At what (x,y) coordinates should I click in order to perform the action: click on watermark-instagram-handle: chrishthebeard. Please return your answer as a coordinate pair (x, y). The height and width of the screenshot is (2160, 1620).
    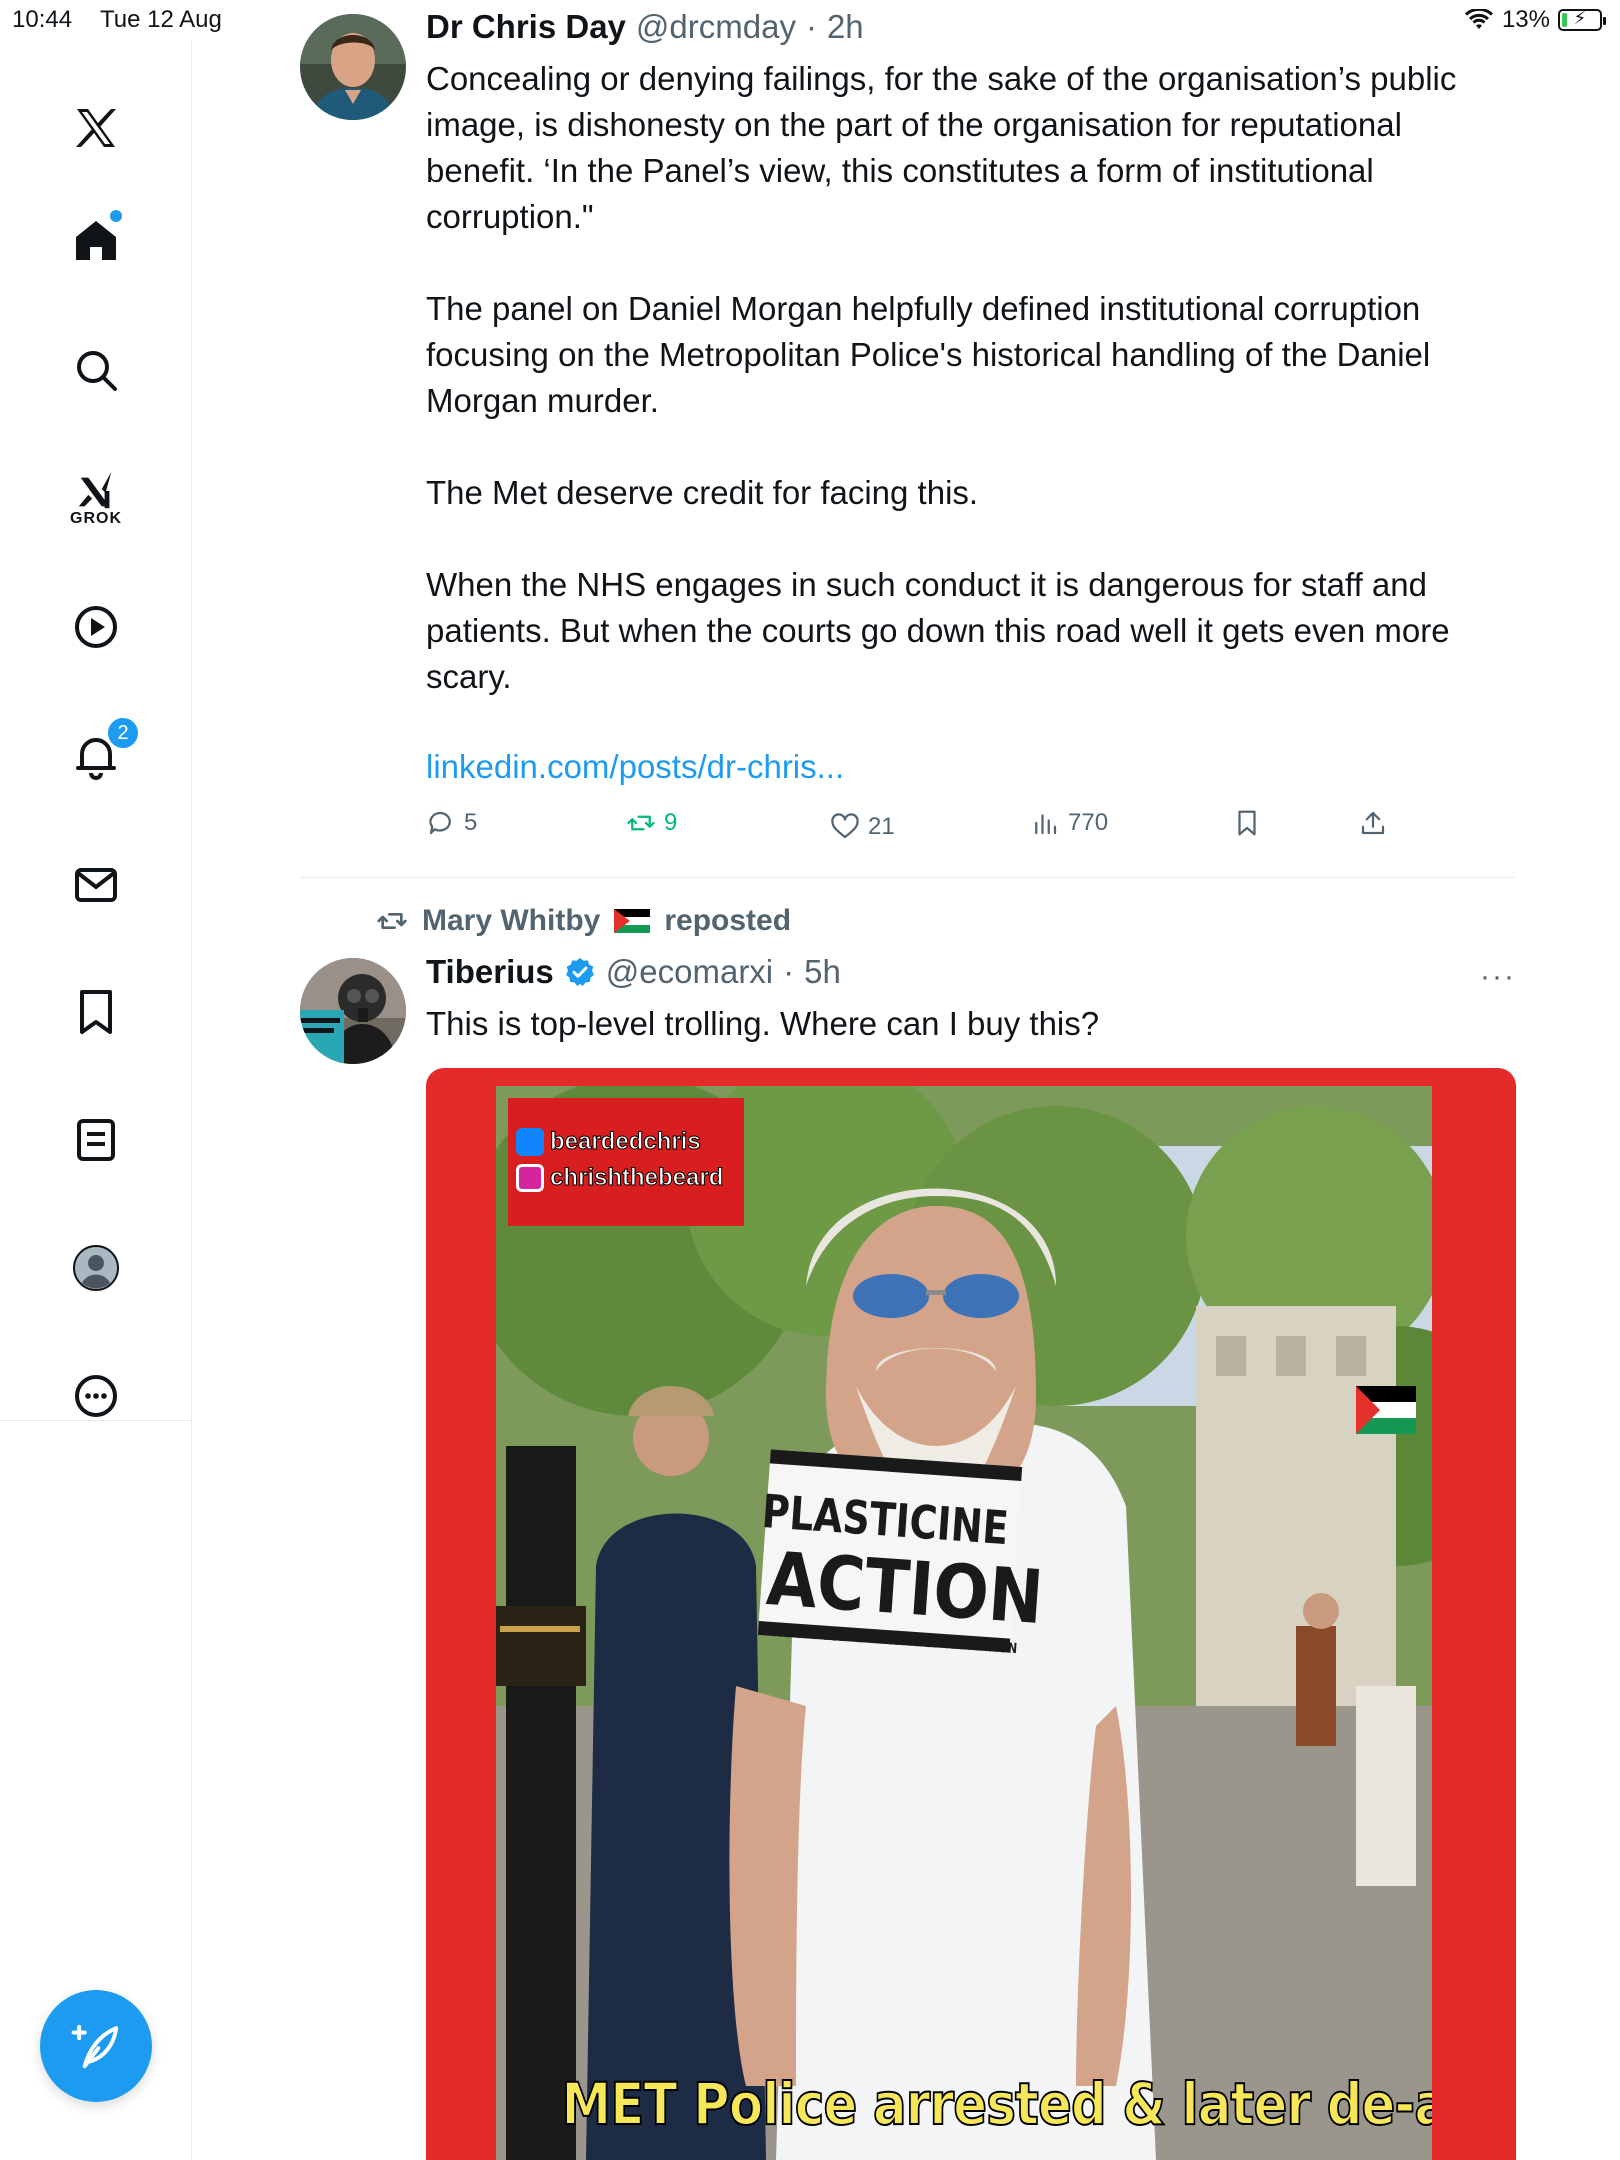
    Looking at the image, I should click on (636, 1178).